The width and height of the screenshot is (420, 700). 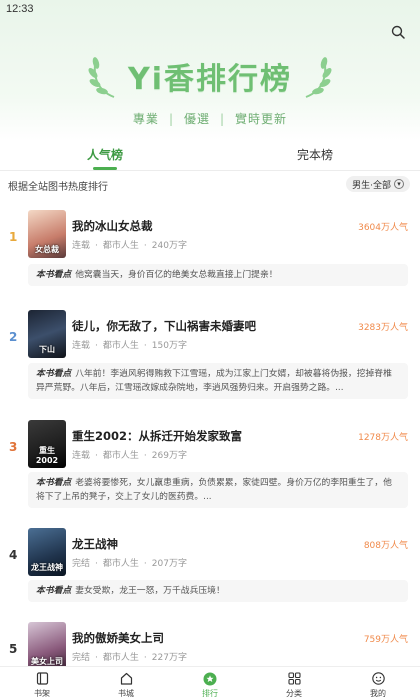 I want to click on hero-title-row: Yi香排行榜, so click(x=210, y=76).